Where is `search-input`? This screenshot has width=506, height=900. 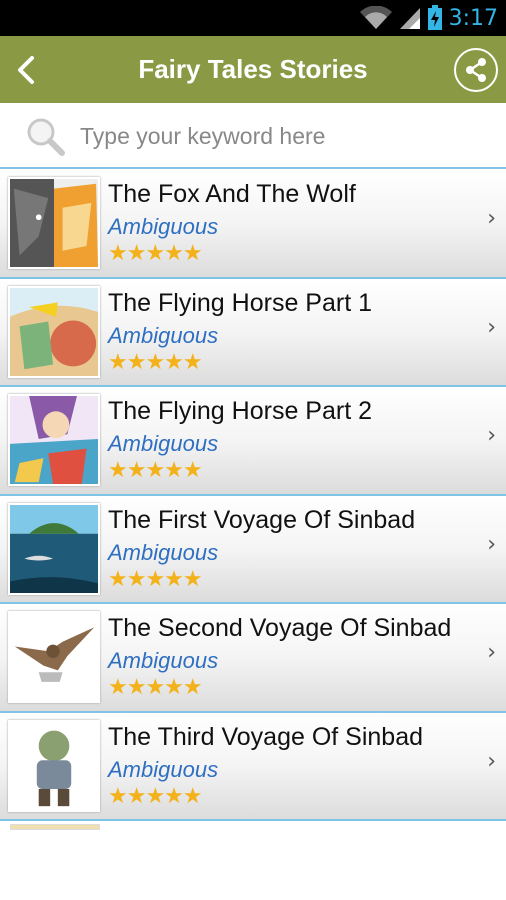 search-input is located at coordinates (280, 136).